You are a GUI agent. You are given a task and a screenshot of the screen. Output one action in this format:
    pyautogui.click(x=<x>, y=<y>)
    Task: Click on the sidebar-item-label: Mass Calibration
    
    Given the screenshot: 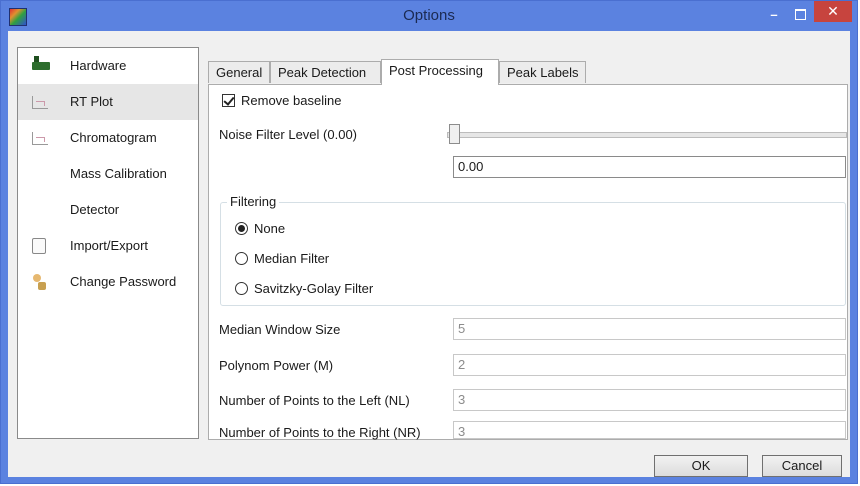 What is the action you would take?
    pyautogui.click(x=118, y=173)
    